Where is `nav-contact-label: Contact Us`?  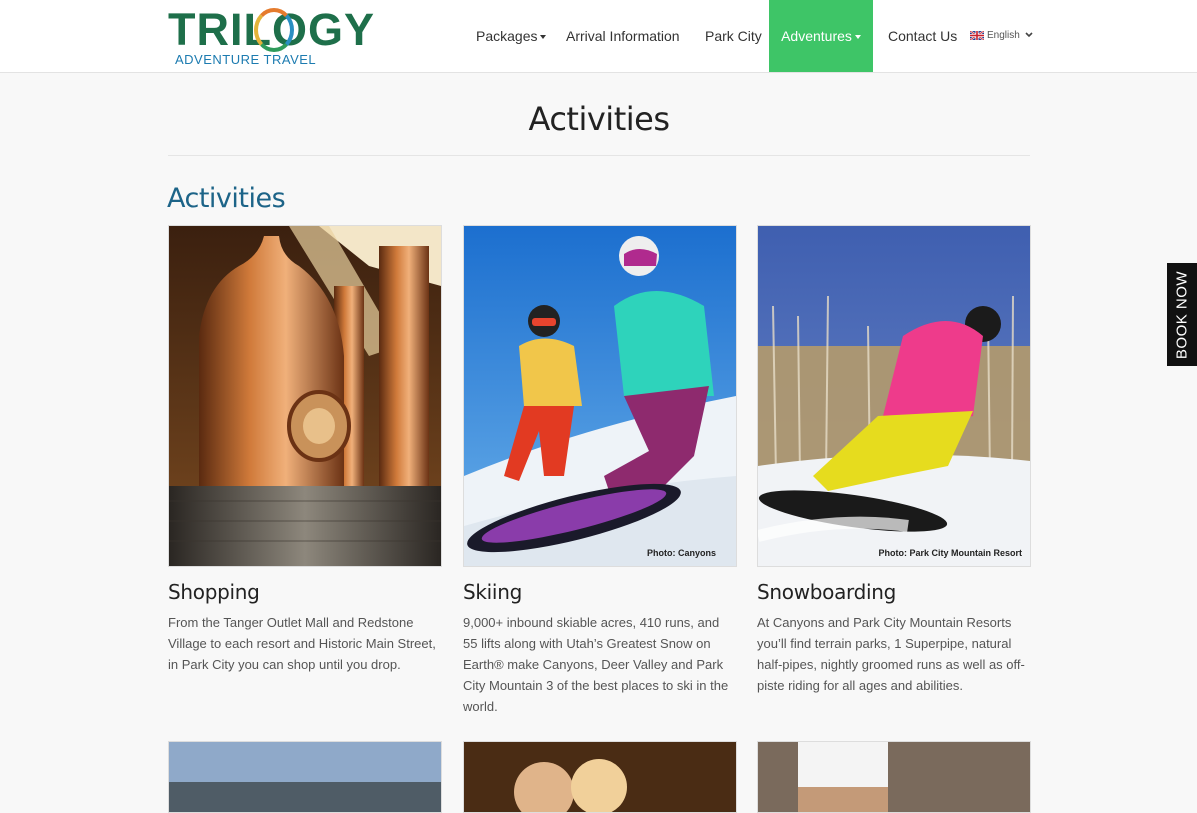
nav-contact-label: Contact Us is located at coordinates (923, 36).